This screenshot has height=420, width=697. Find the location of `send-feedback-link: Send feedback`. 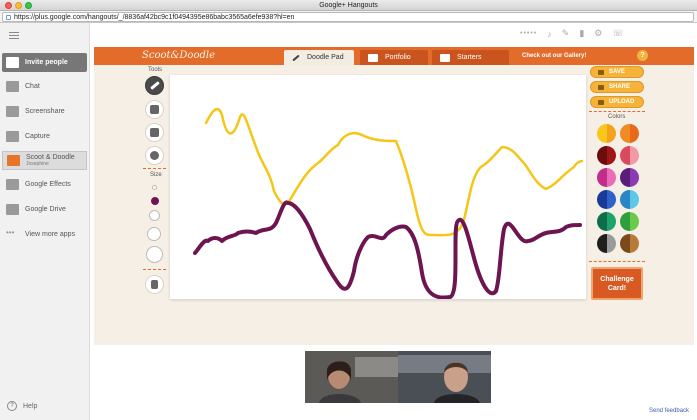

send-feedback-link: Send feedback is located at coordinates (669, 411).